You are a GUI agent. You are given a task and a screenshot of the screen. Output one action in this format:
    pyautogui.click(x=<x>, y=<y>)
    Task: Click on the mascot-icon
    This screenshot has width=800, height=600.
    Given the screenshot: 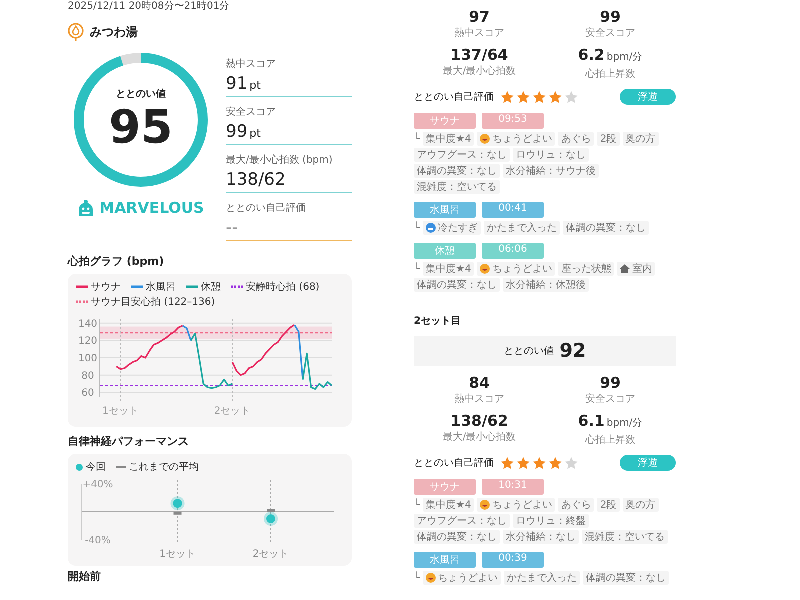 What is the action you would take?
    pyautogui.click(x=86, y=208)
    